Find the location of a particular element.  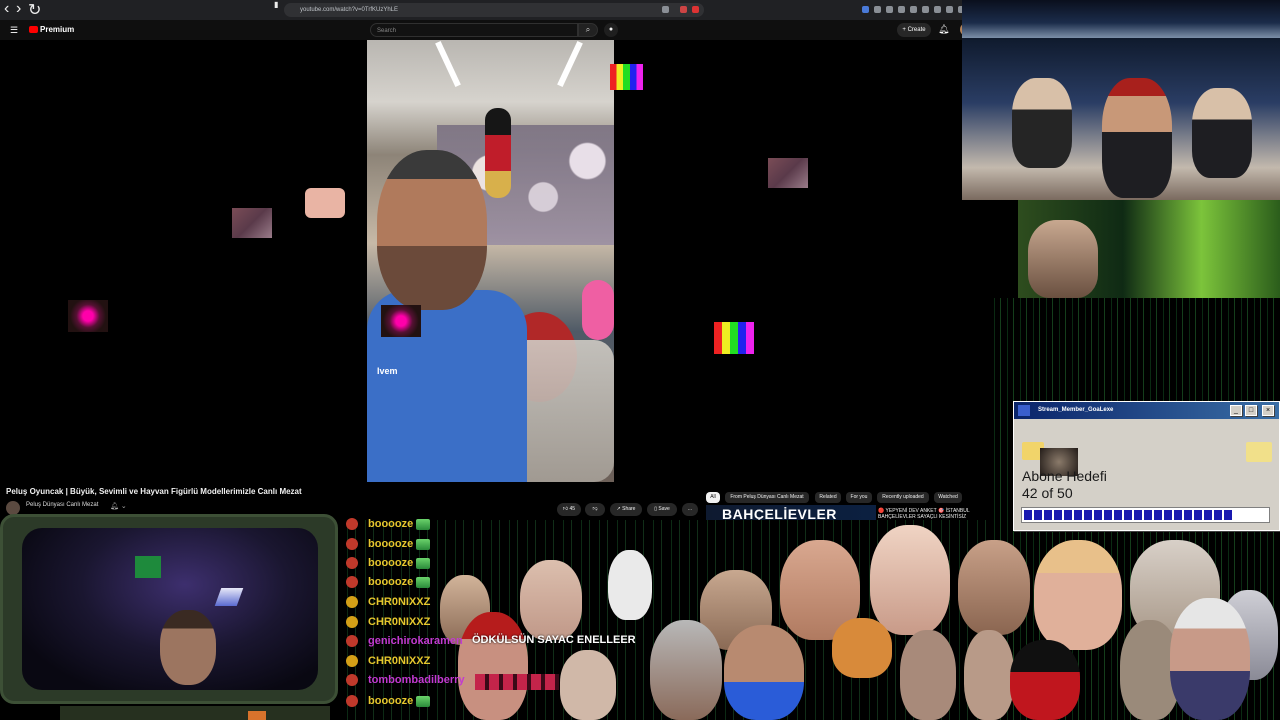

overlay-image-flying is located at coordinates (1121, 119).